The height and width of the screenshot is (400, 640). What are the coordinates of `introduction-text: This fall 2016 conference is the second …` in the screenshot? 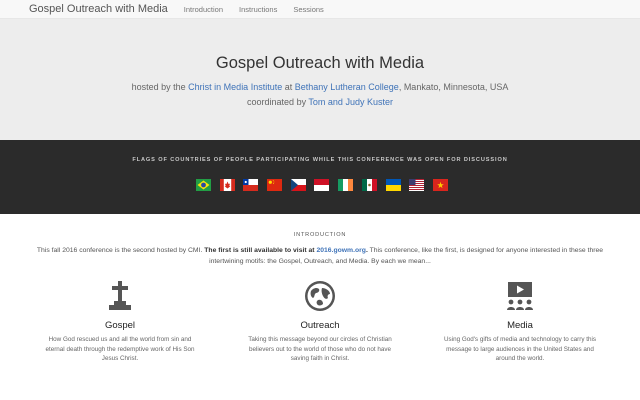 It's located at (320, 256).